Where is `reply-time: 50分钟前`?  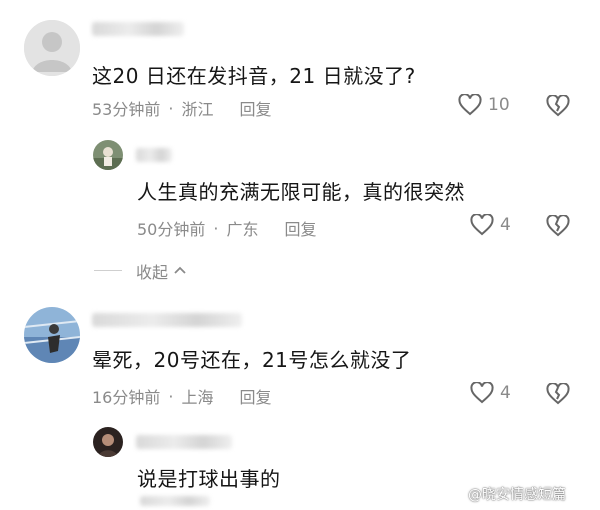
reply-time: 50分钟前 is located at coordinates (171, 229).